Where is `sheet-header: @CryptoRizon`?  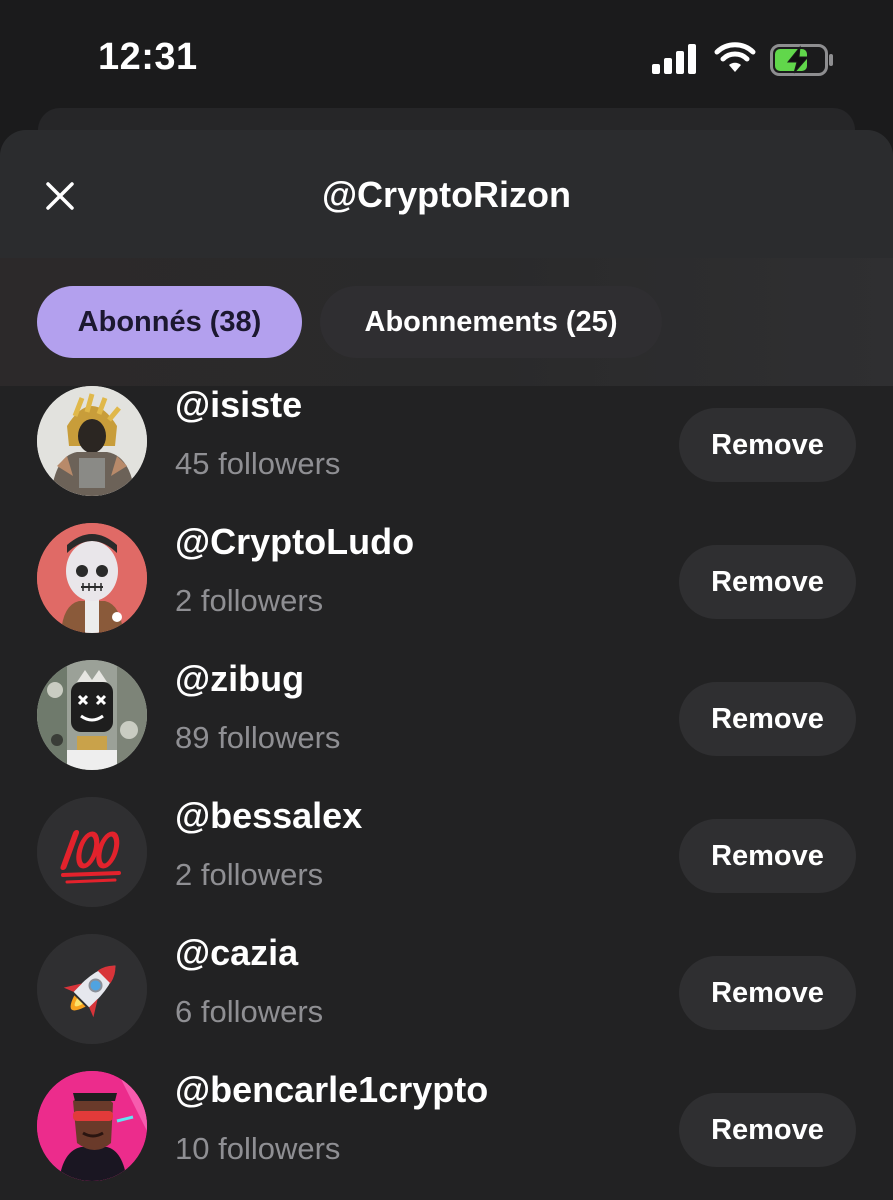 sheet-header: @CryptoRizon is located at coordinates (446, 194).